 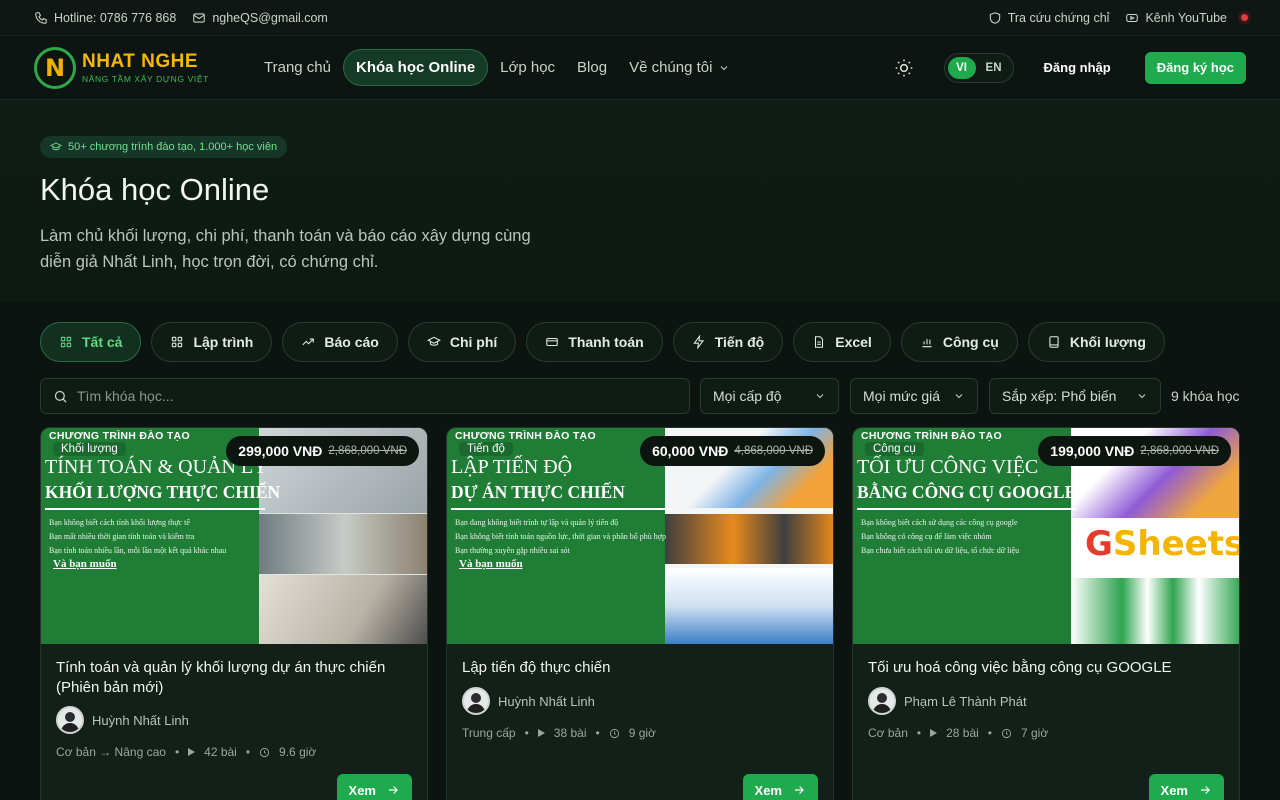 I want to click on nav-blog: Blog, so click(x=592, y=67).